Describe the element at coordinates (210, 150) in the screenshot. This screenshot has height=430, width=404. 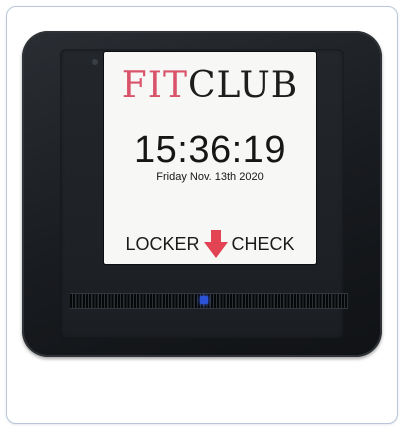
I see `clock-time: 15:36:19` at that location.